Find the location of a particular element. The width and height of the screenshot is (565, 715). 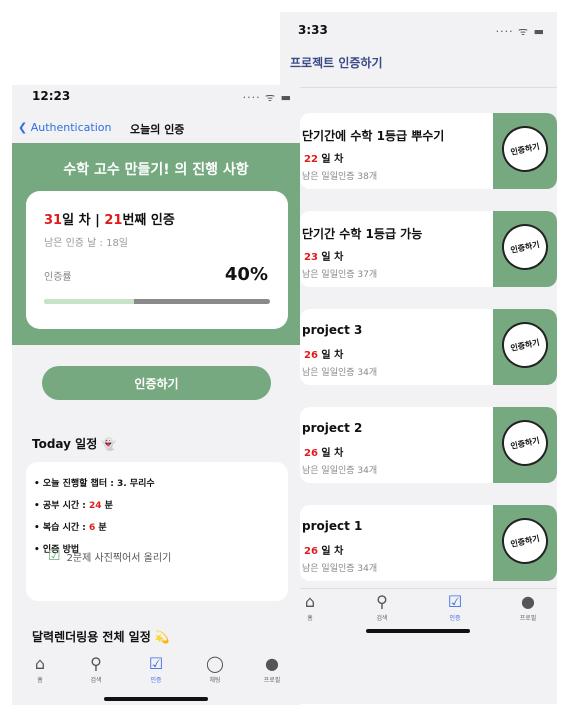

today-schedule-title: Today 일정 👻 is located at coordinates (74, 444).